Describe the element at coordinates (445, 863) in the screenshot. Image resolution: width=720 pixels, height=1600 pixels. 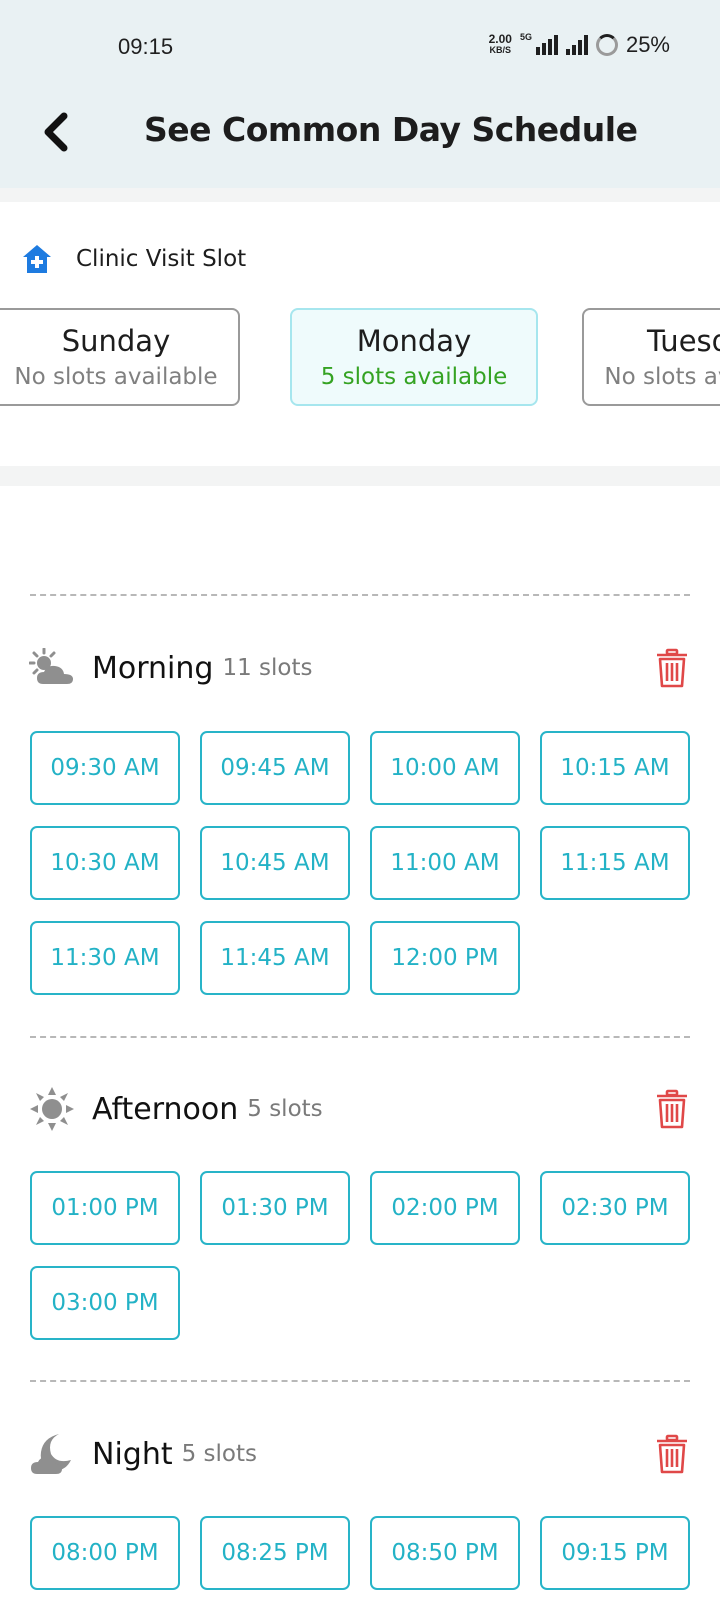
I see `time-slot-button: 11:00 AM` at that location.